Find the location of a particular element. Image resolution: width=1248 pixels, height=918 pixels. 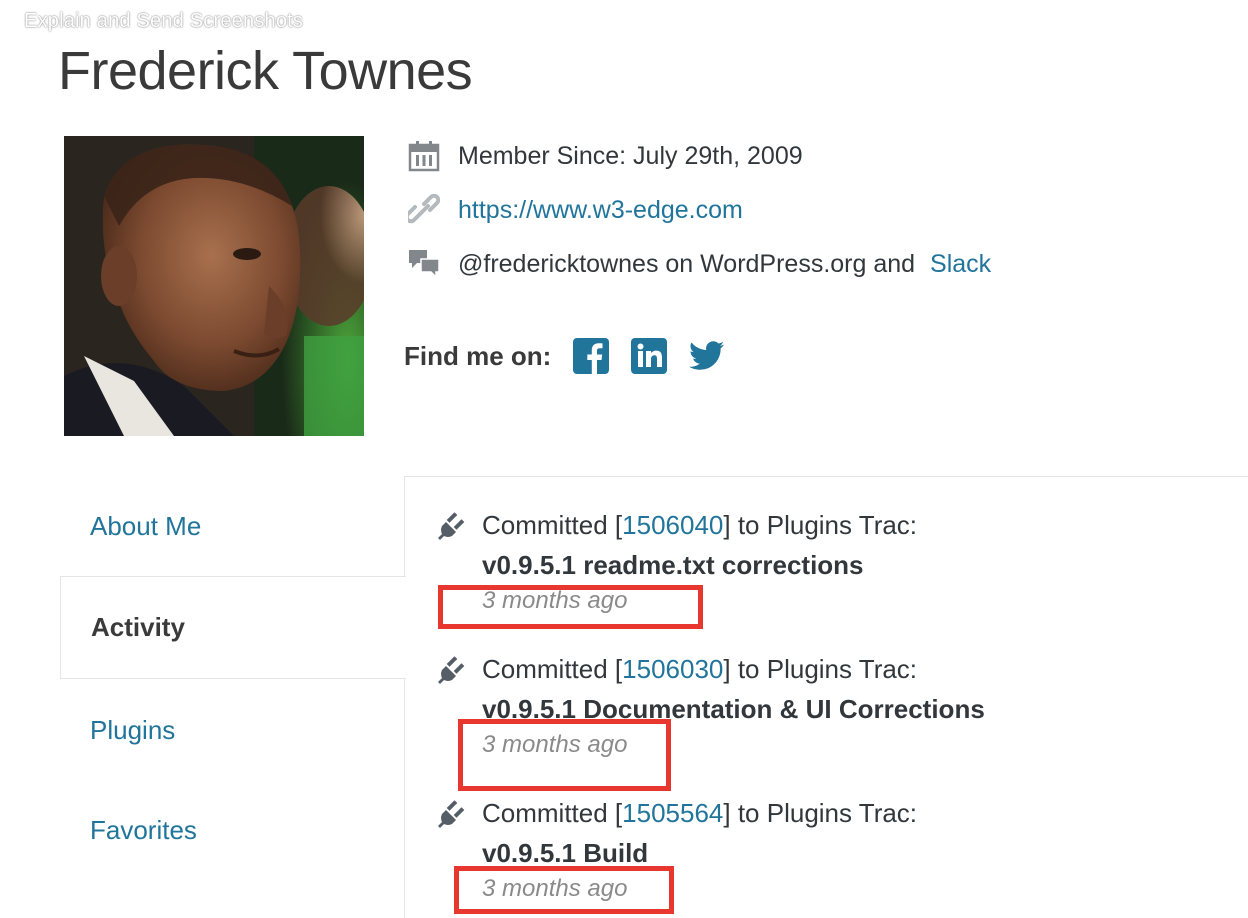

avatar is located at coordinates (214, 286).